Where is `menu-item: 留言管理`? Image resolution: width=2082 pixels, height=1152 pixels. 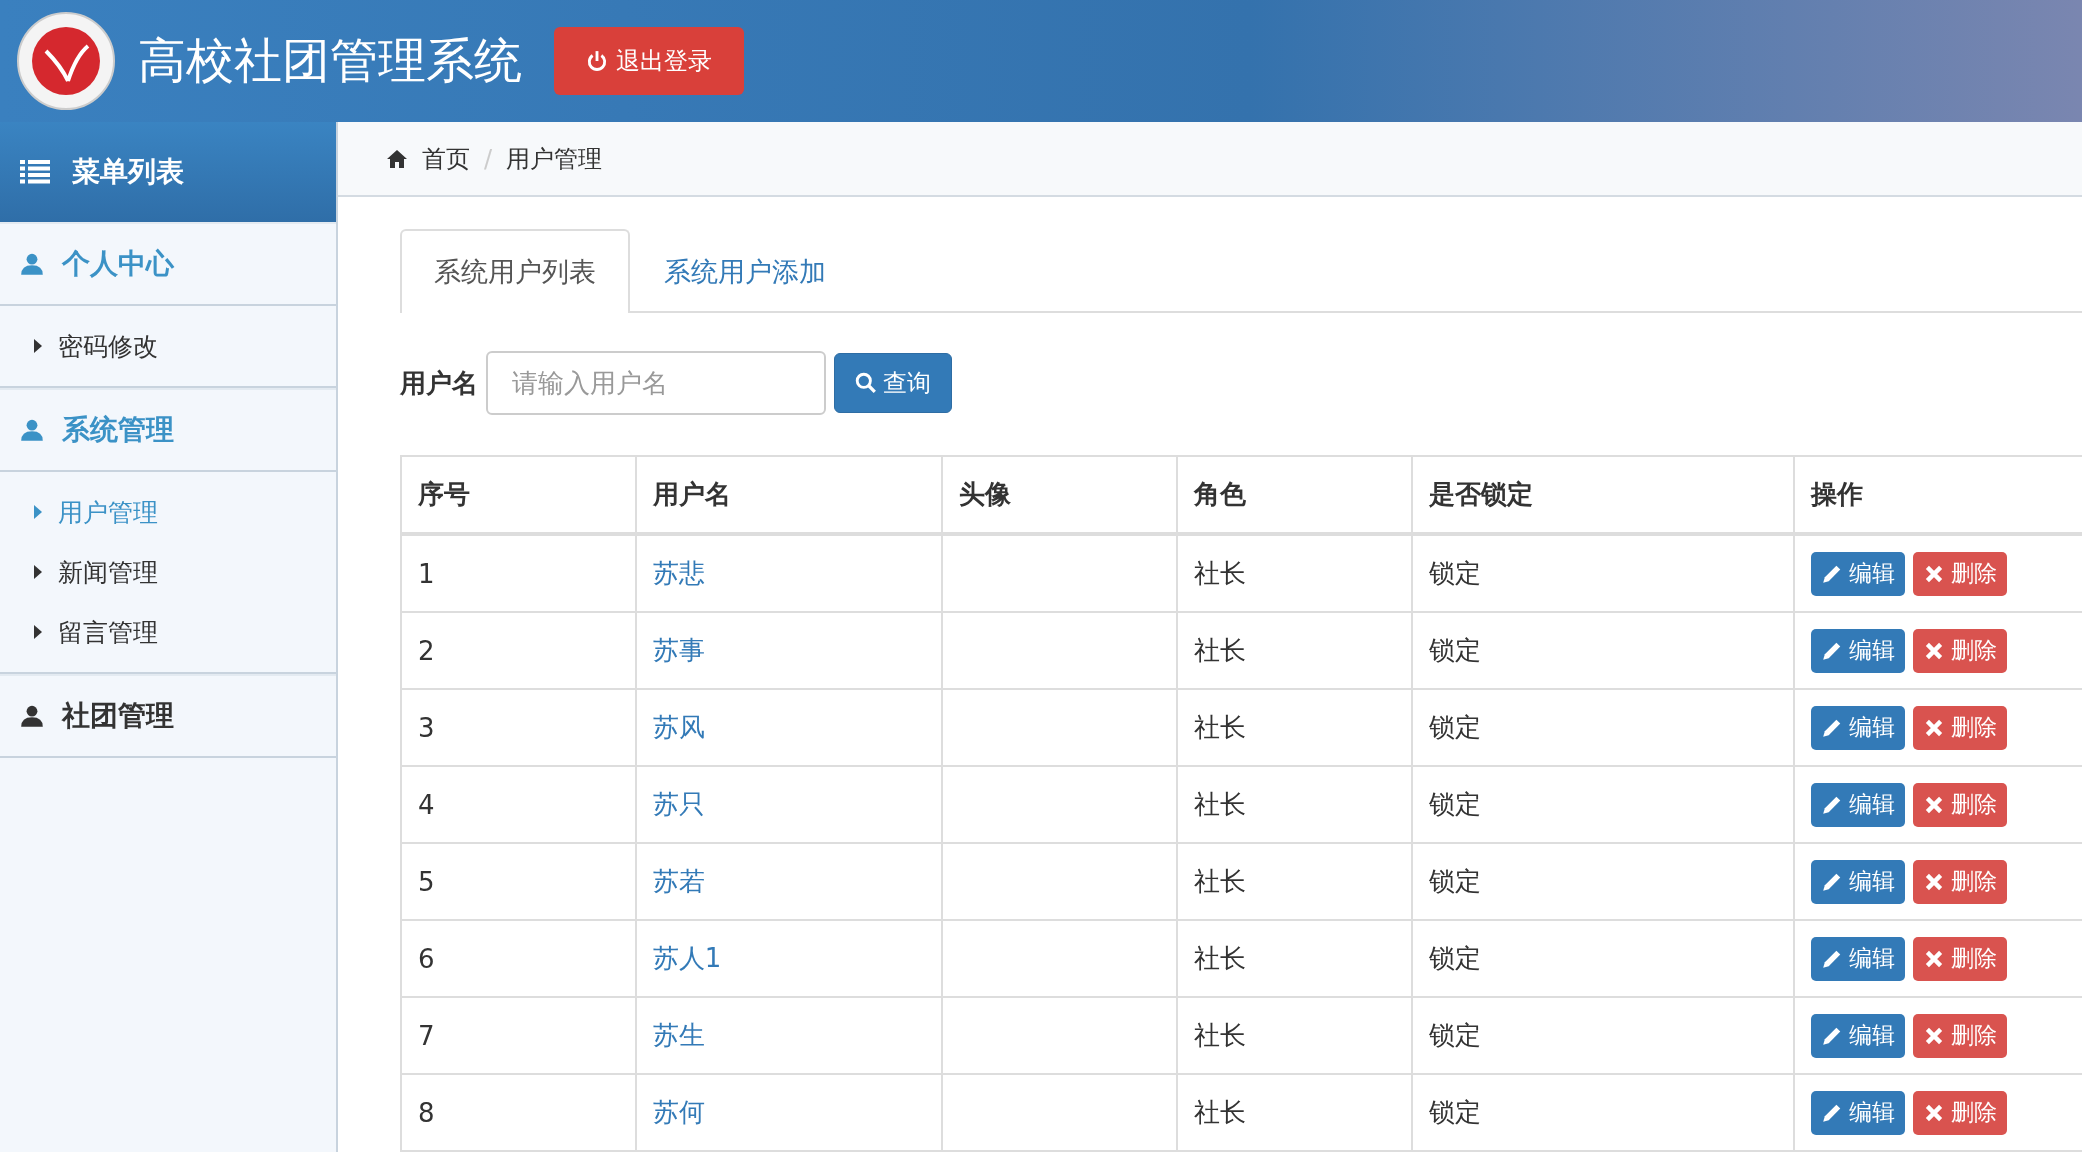 menu-item: 留言管理 is located at coordinates (168, 632).